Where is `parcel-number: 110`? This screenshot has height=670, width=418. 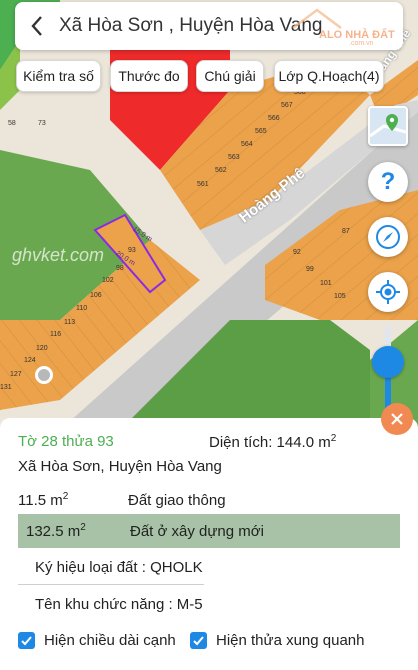 parcel-number: 110 is located at coordinates (82, 308).